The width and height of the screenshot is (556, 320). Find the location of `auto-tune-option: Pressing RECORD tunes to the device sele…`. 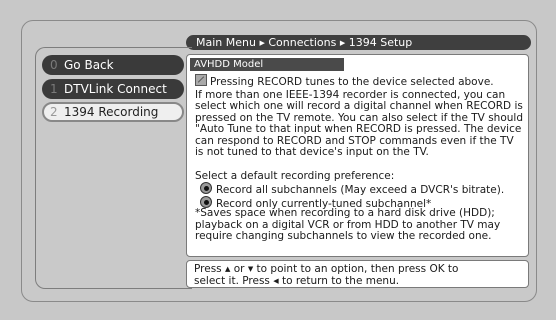

auto-tune-option: Pressing RECORD tunes to the device sele… is located at coordinates (344, 81).